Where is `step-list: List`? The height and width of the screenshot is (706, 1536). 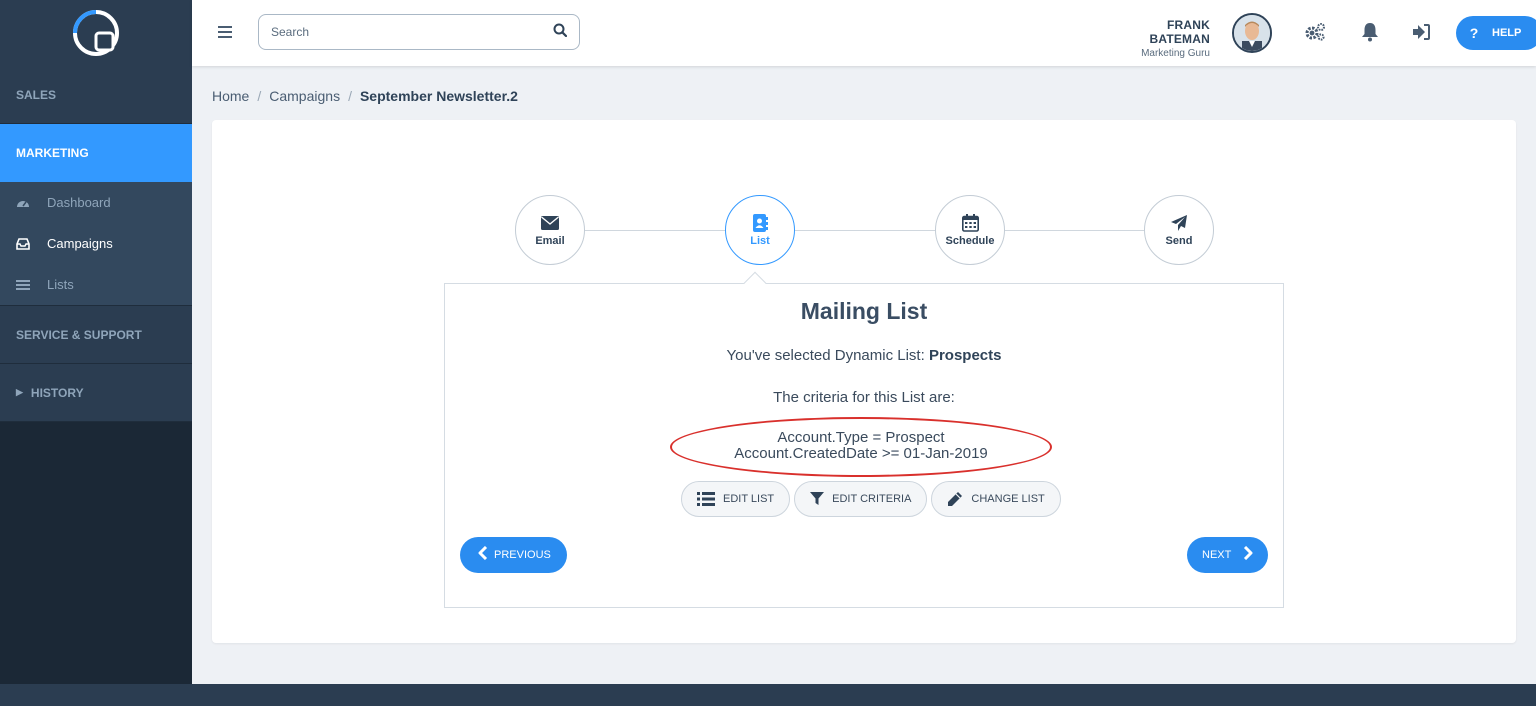 step-list: List is located at coordinates (760, 230).